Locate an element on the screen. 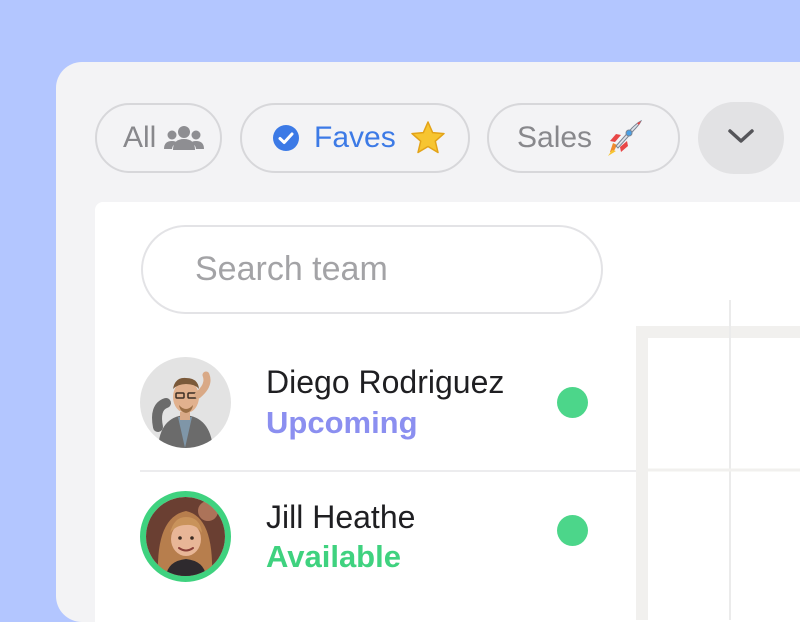  filter-chip-all-label: All is located at coordinates (140, 137).